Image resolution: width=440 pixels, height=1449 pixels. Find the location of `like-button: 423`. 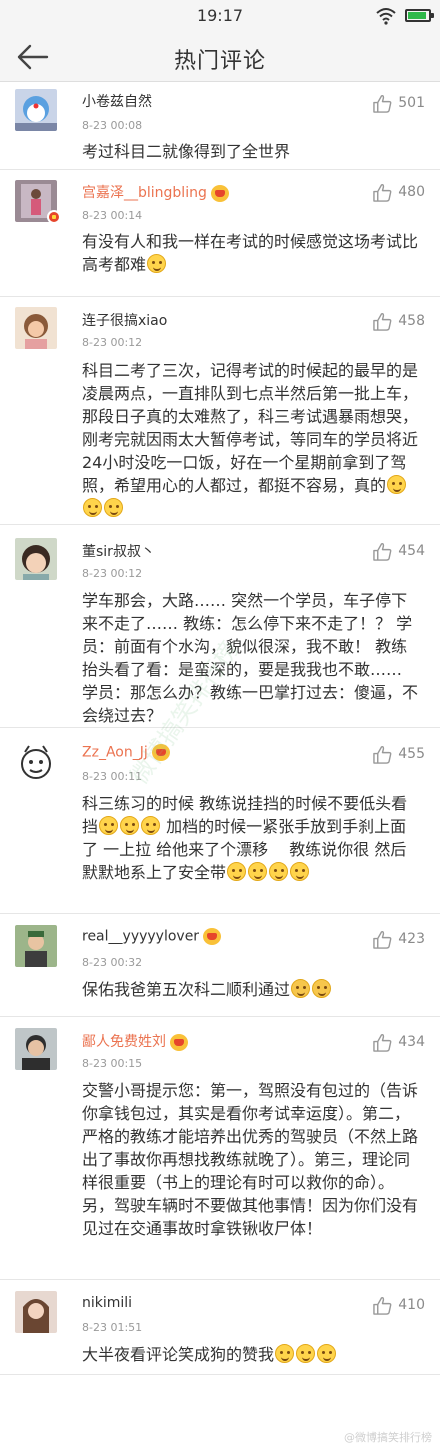

like-button: 423 is located at coordinates (399, 939).